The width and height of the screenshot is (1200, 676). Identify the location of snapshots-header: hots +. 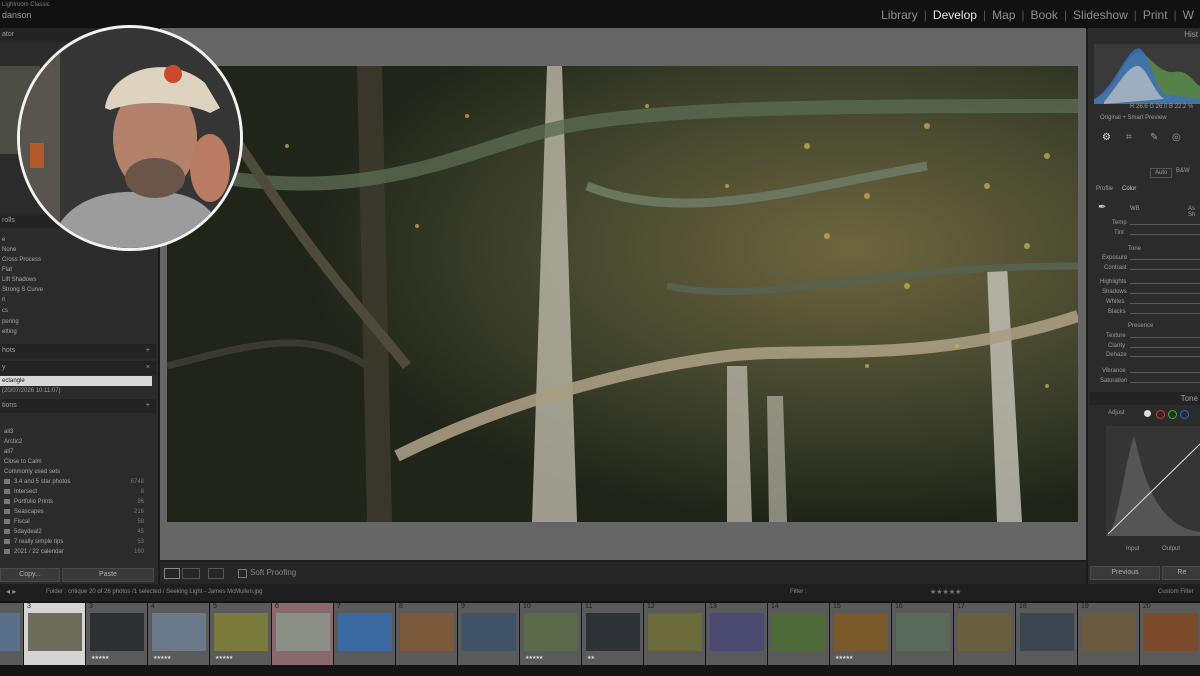
(78, 351).